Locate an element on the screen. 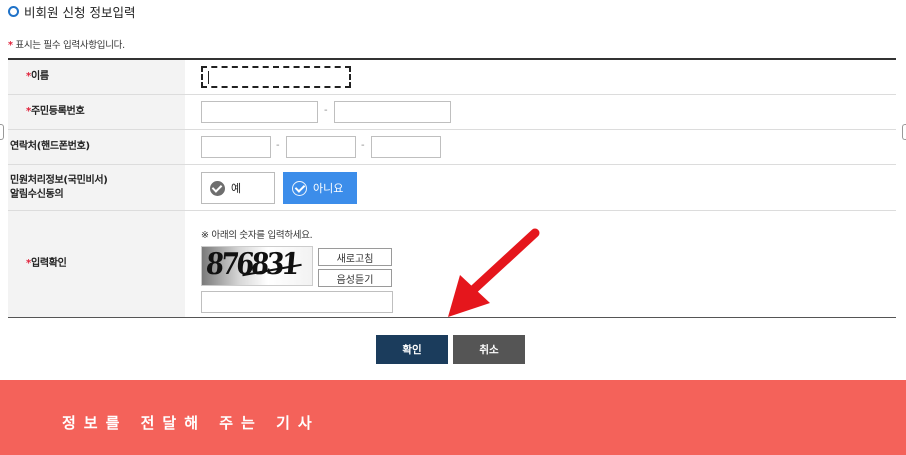  captcha-image: 876831 is located at coordinates (257, 266).